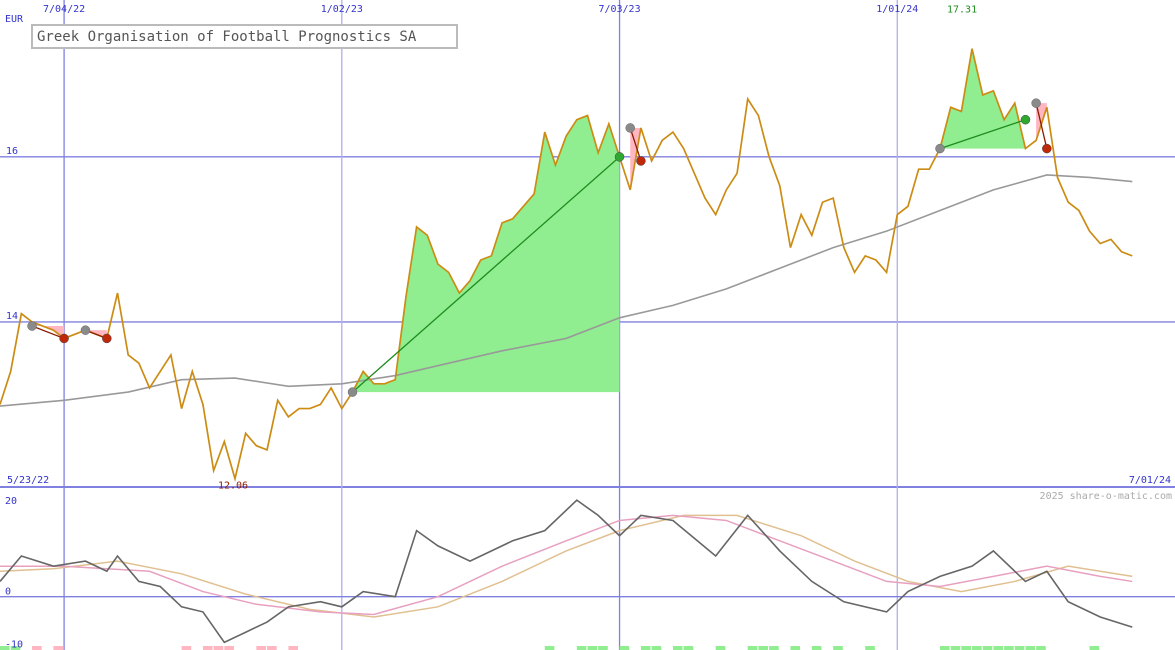 The height and width of the screenshot is (650, 1175). I want to click on watermark: 2025 share-o-matic.com, so click(1106, 496).